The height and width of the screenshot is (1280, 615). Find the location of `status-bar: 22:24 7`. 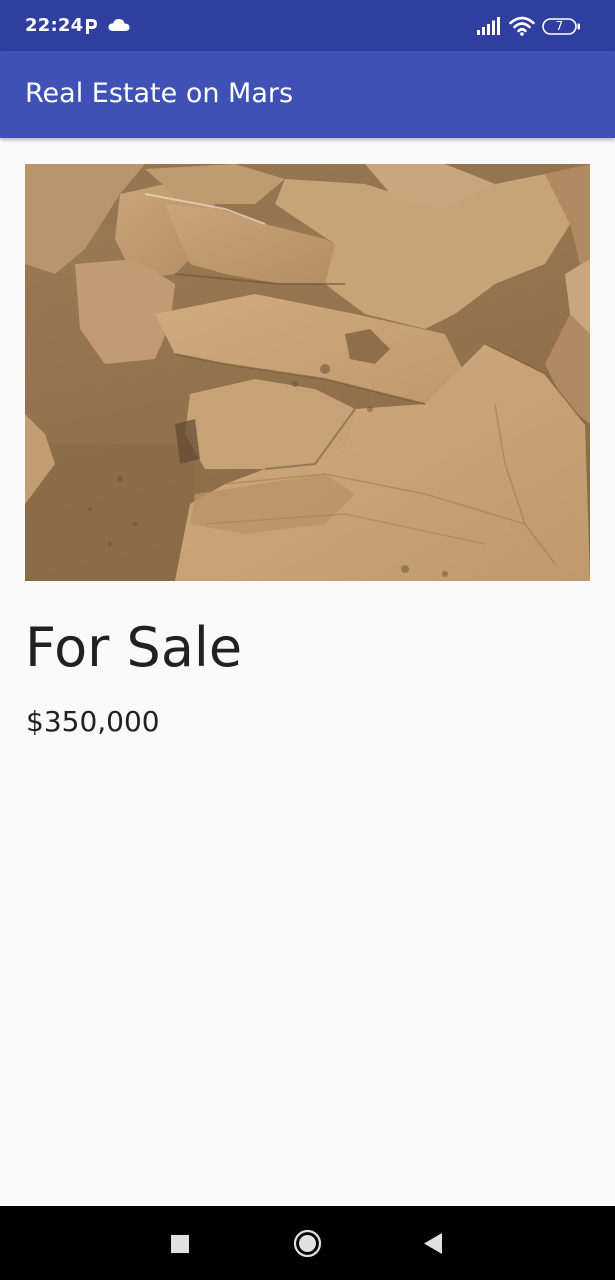

status-bar: 22:24 7 is located at coordinates (307, 25).